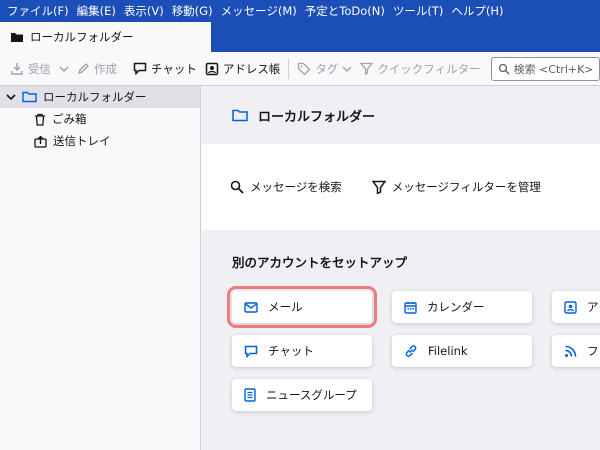 The width and height of the screenshot is (600, 450). What do you see at coordinates (345, 11) in the screenshot?
I see `menu-events-tasks: 予定とToDo(N)` at bounding box center [345, 11].